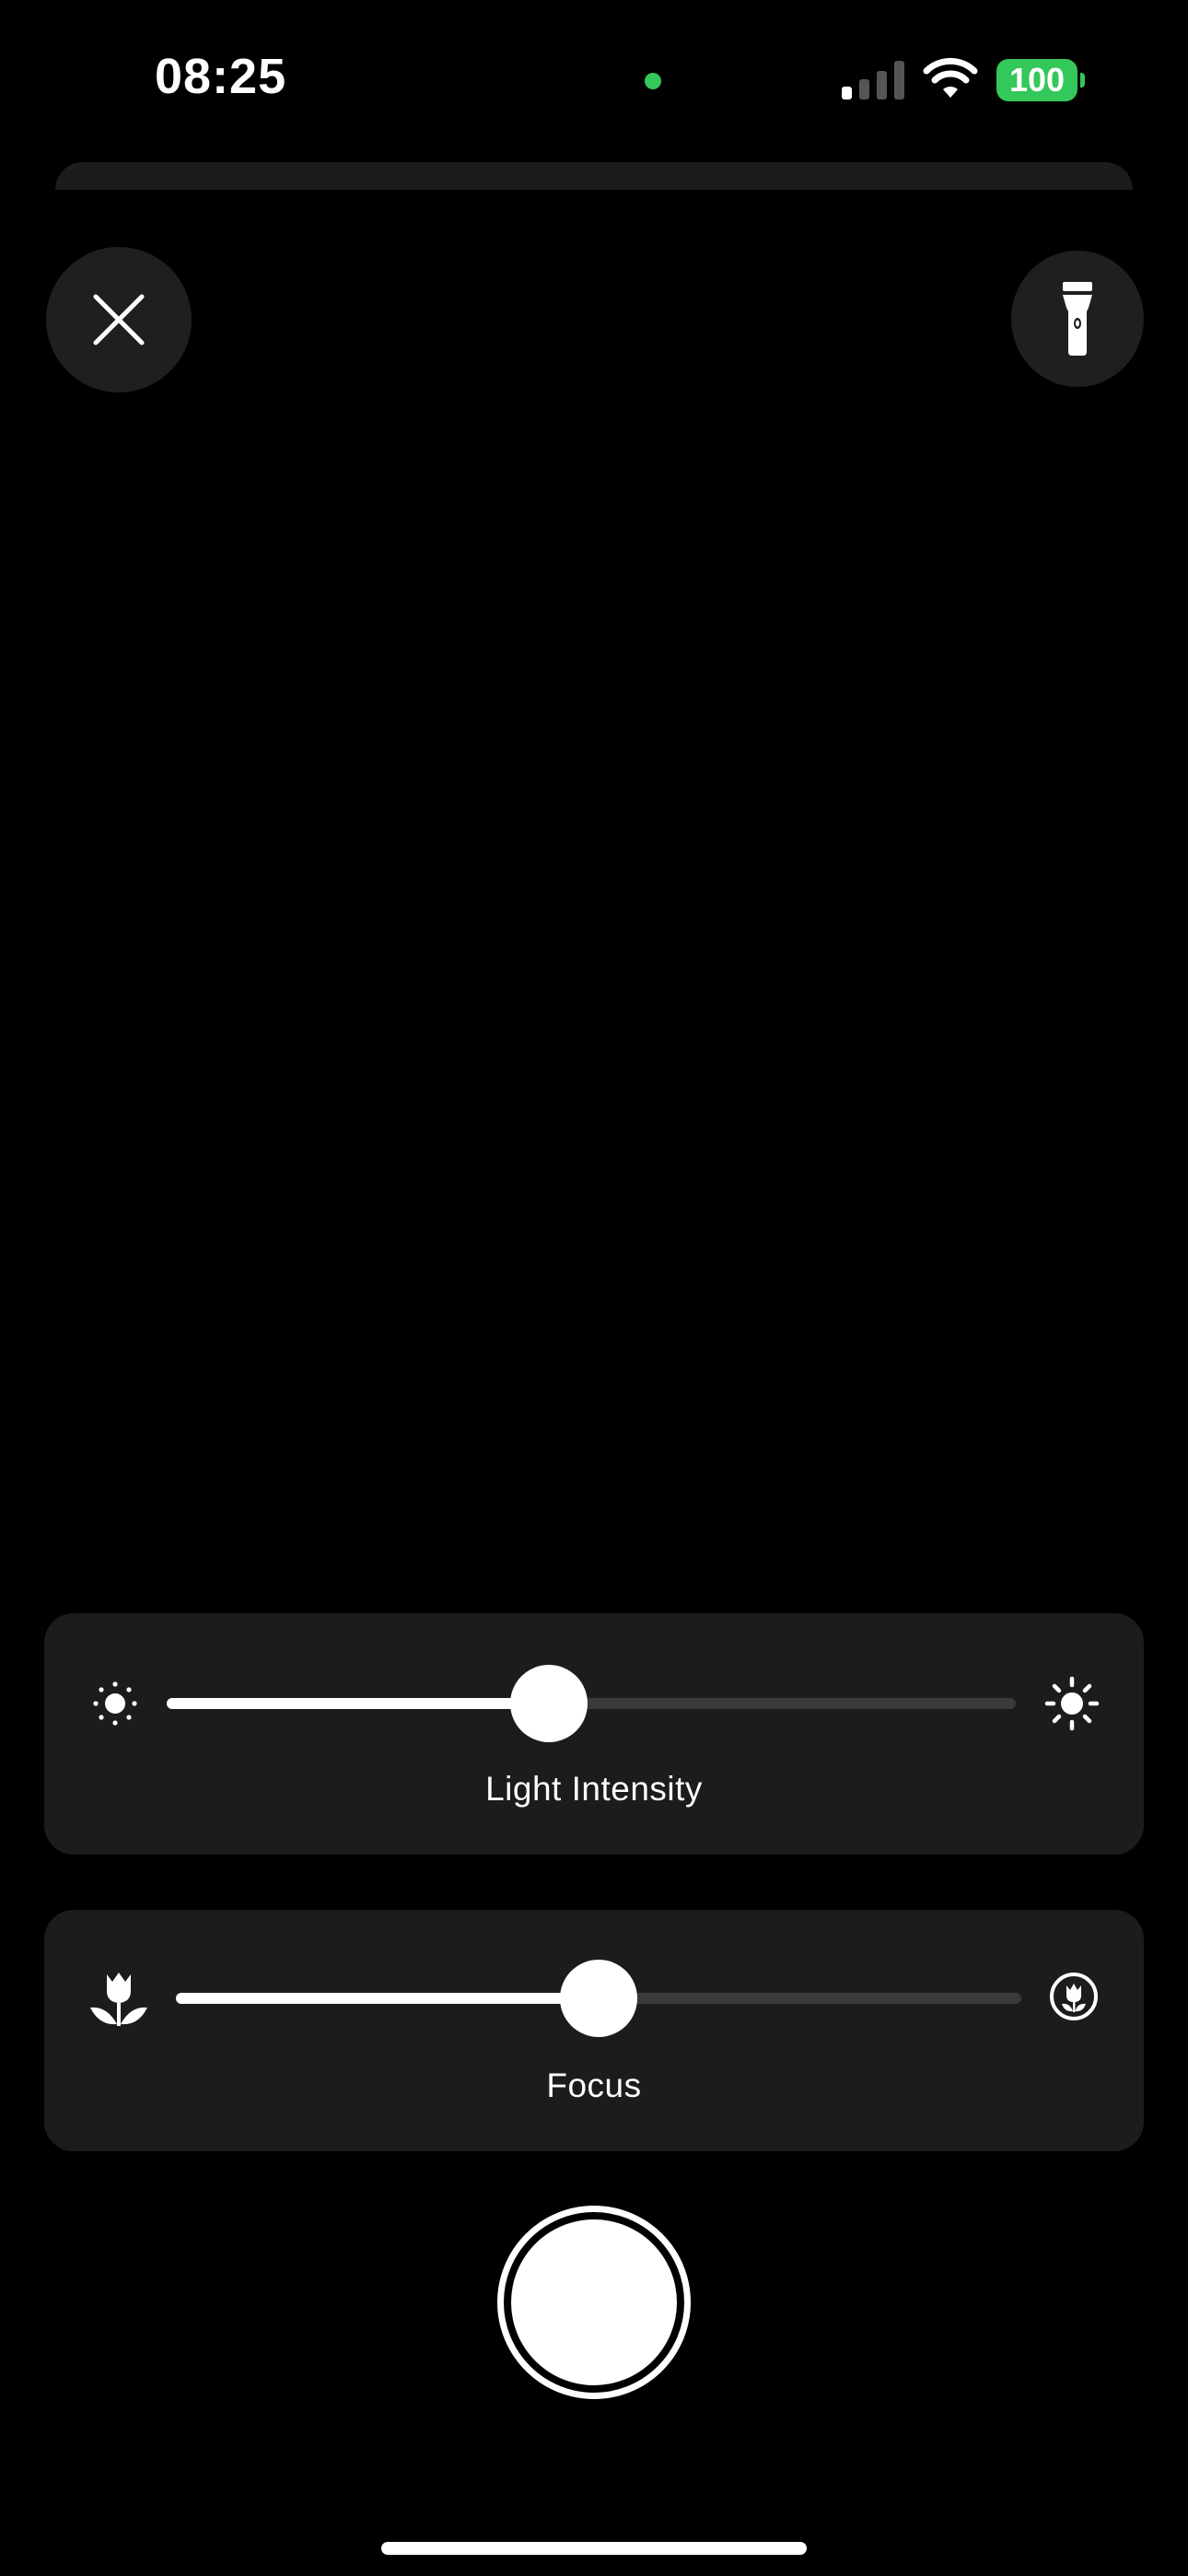 The width and height of the screenshot is (1188, 2576). I want to click on wifi-icon, so click(951, 77).